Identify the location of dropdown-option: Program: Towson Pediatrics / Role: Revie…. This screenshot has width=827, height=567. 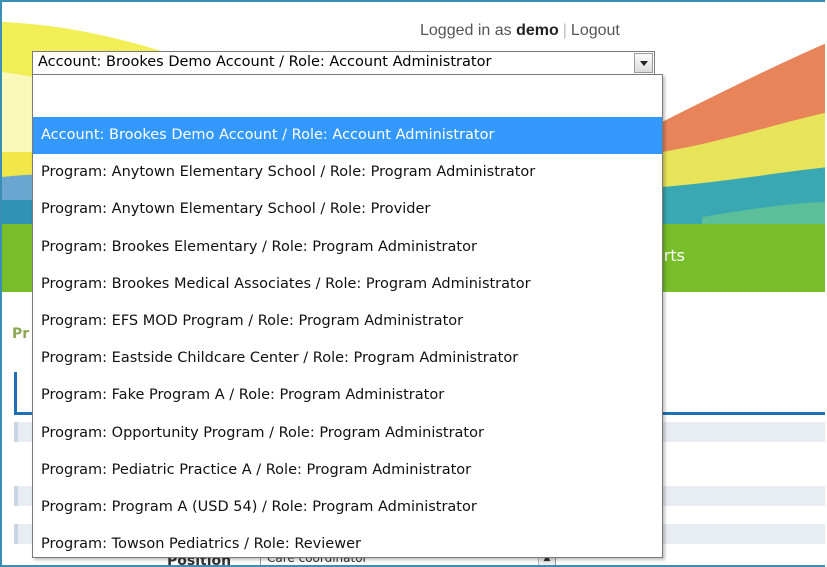
(347, 544).